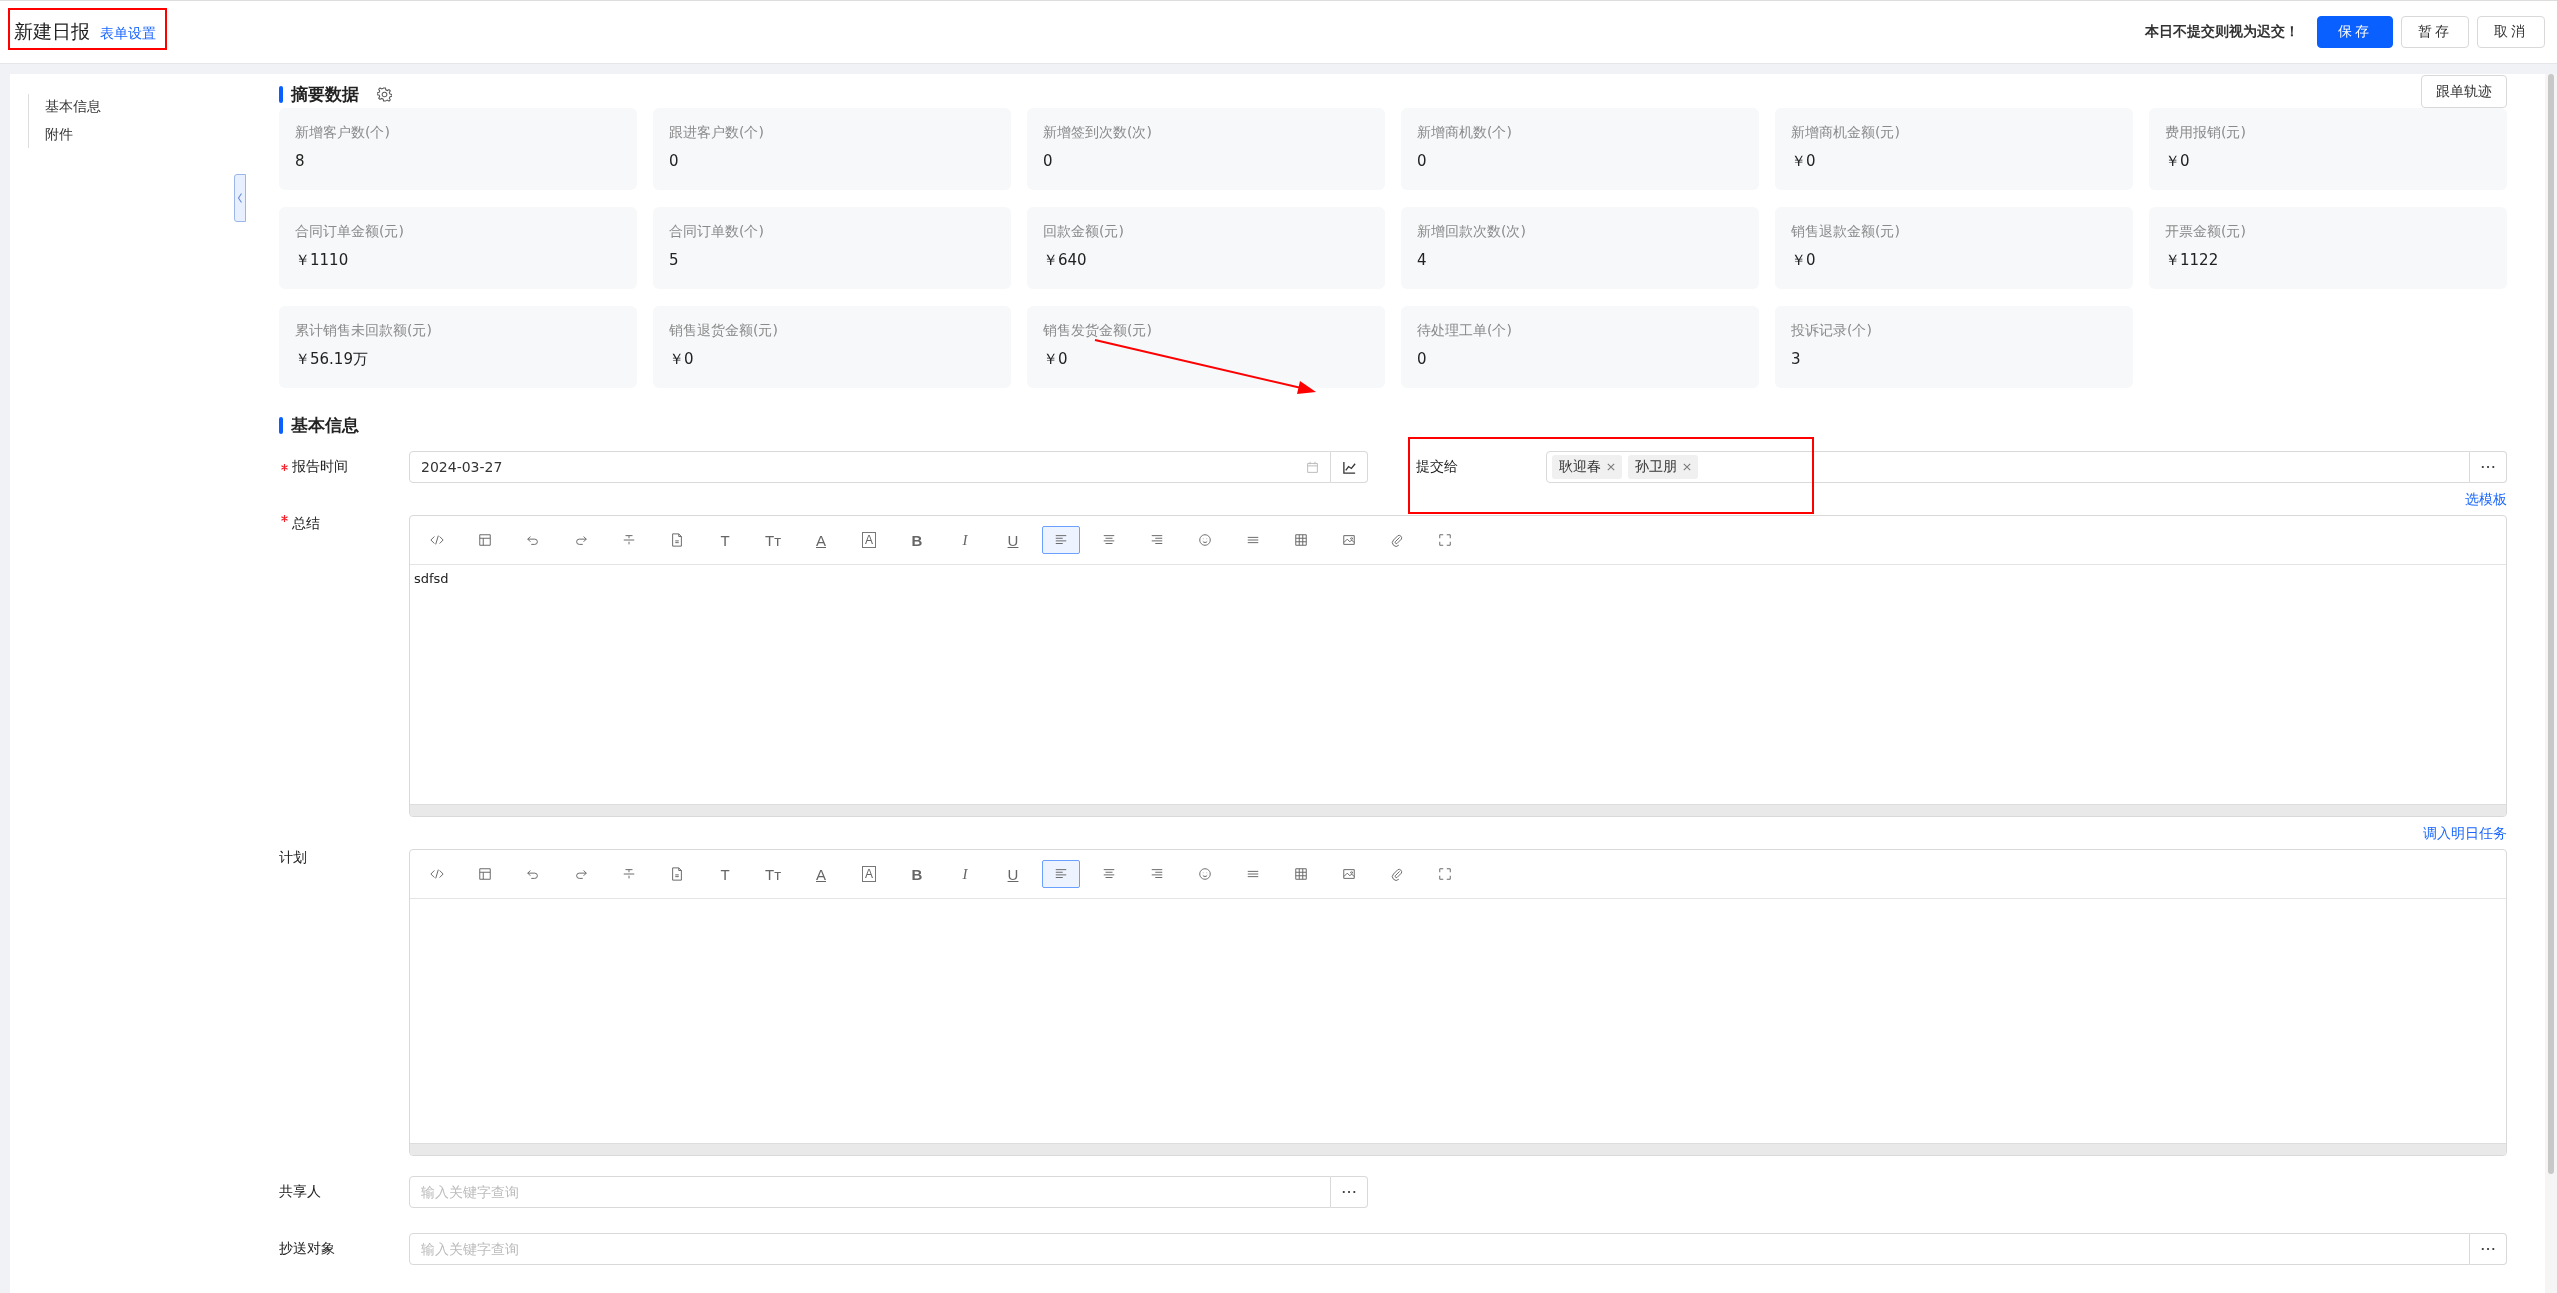 This screenshot has height=1293, width=2557. Describe the element at coordinates (2206, 232) in the screenshot. I see `stat-label: 开票金额(元)` at that location.